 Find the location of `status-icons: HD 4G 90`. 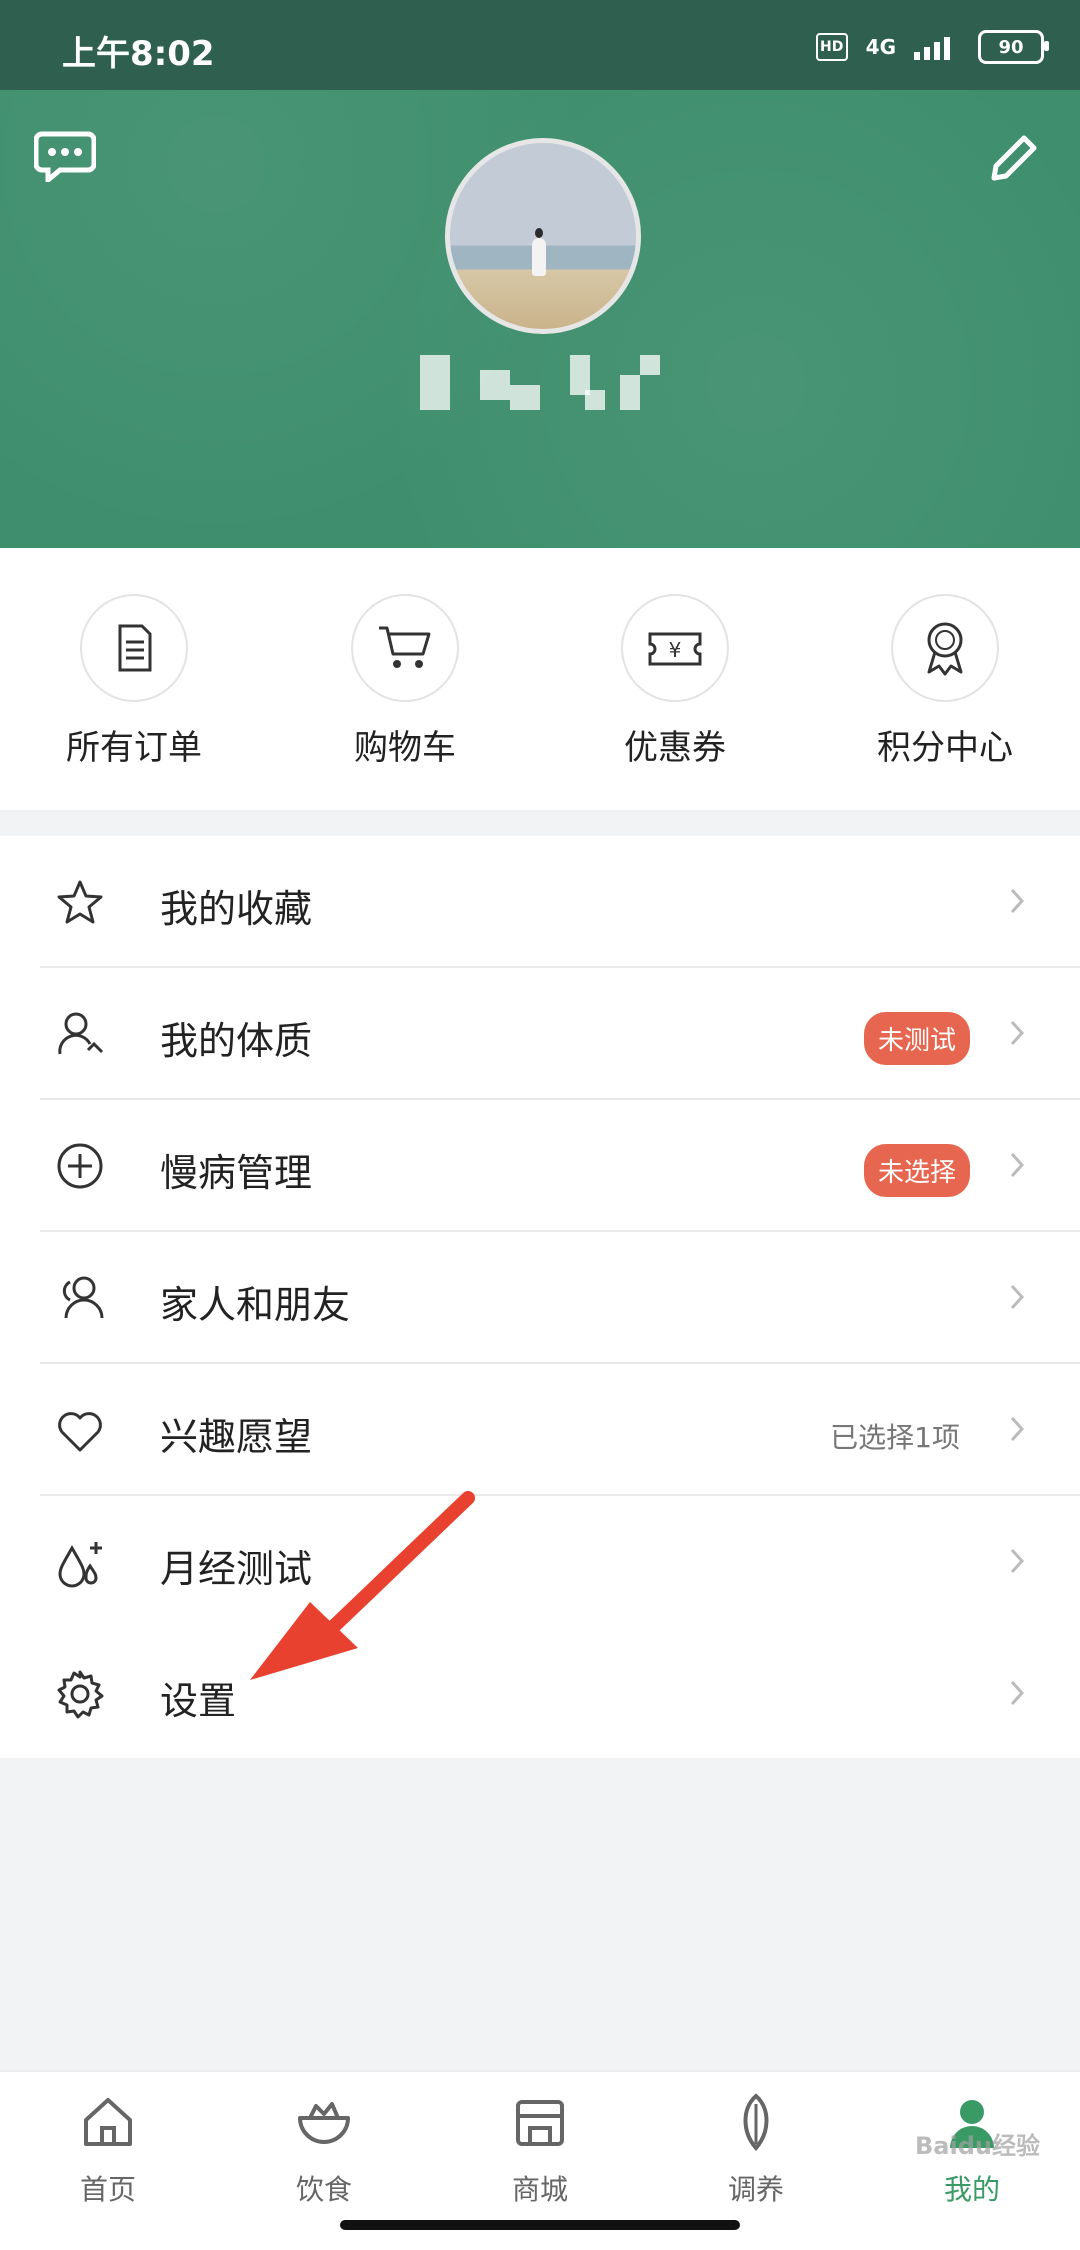

status-icons: HD 4G 90 is located at coordinates (932, 47).